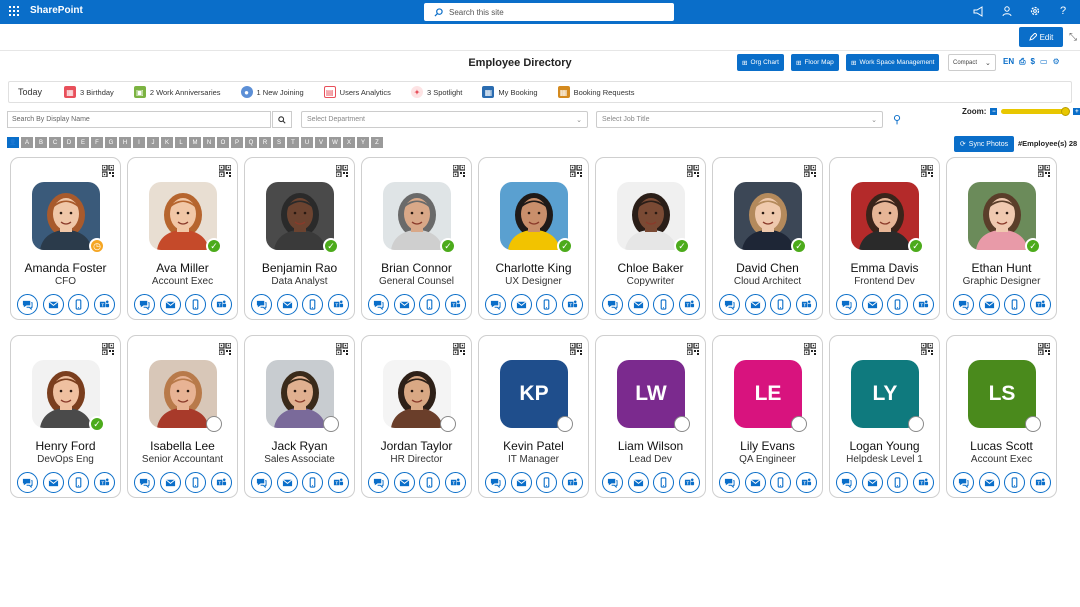 The height and width of the screenshot is (607, 1080). What do you see at coordinates (56, 10) in the screenshot?
I see `brand-name: SharePoint` at bounding box center [56, 10].